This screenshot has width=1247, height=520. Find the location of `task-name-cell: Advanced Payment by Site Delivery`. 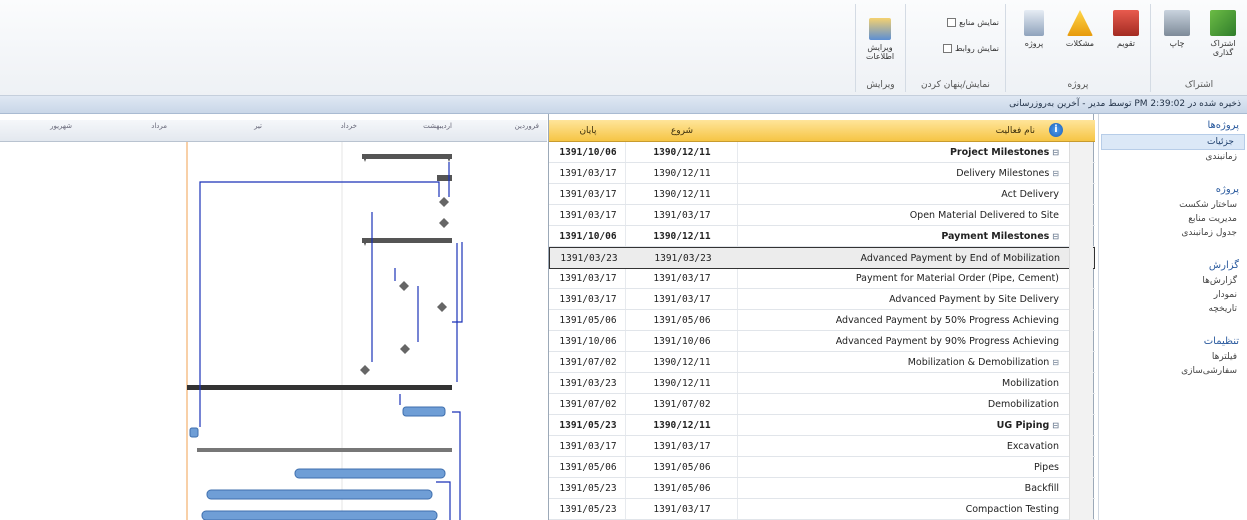

task-name-cell: Advanced Payment by Site Delivery is located at coordinates (902, 299).